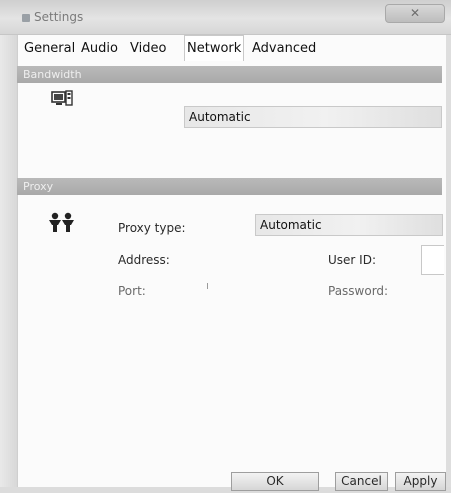 This screenshot has height=493, width=451. Describe the element at coordinates (207, 286) in the screenshot. I see `port-input-caret` at that location.